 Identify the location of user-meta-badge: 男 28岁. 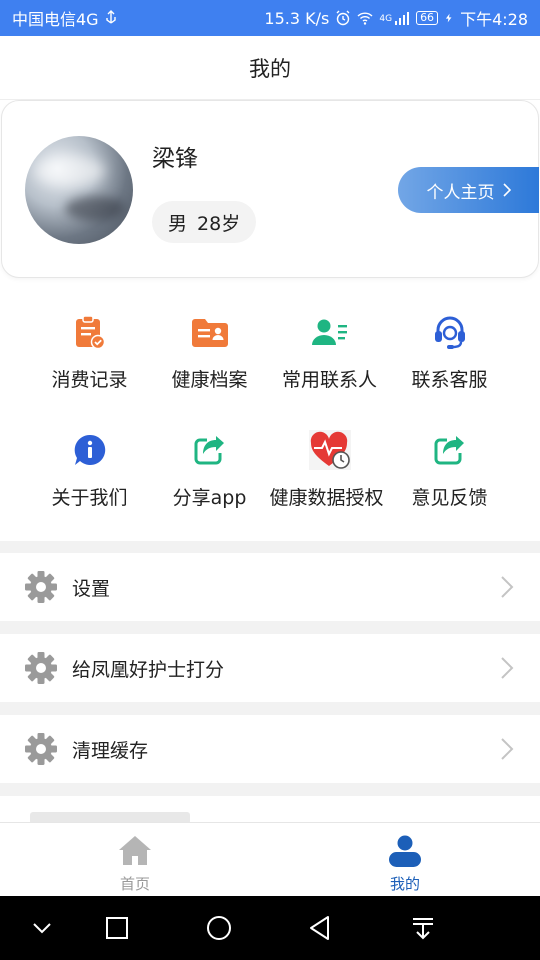
(204, 222).